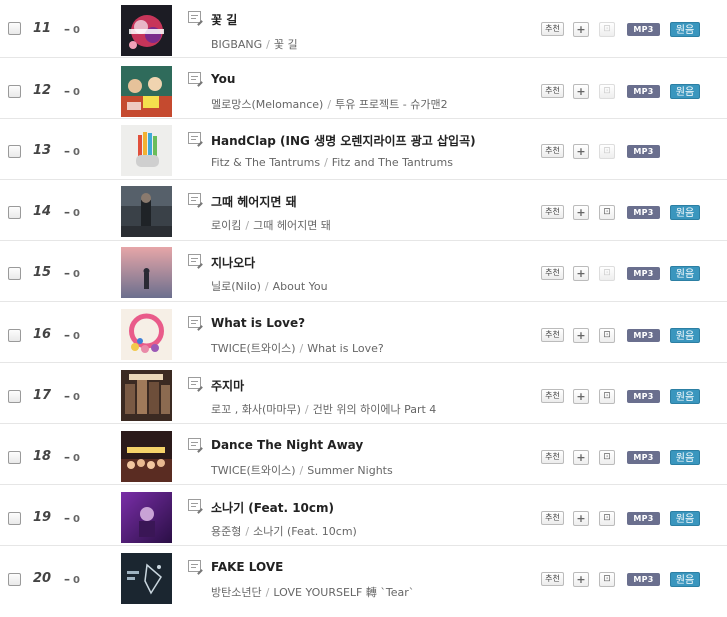 The width and height of the screenshot is (727, 617). I want to click on album-name: LOVE YOURSELF 轉 `Tear`, so click(343, 592).